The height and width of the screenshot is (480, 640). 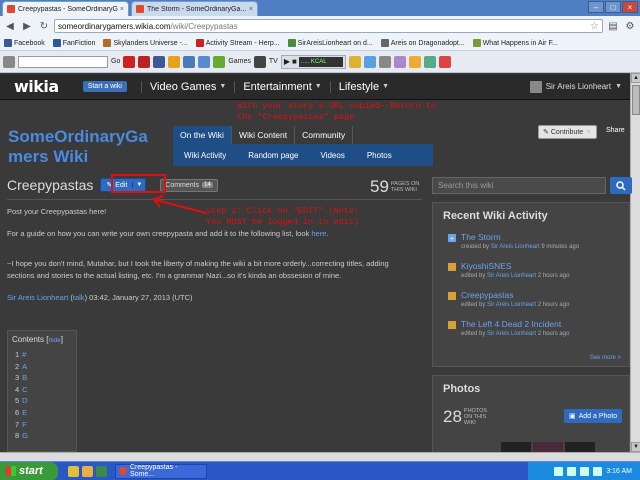 What do you see at coordinates (596, 7) in the screenshot?
I see `minimize-icon: –` at bounding box center [596, 7].